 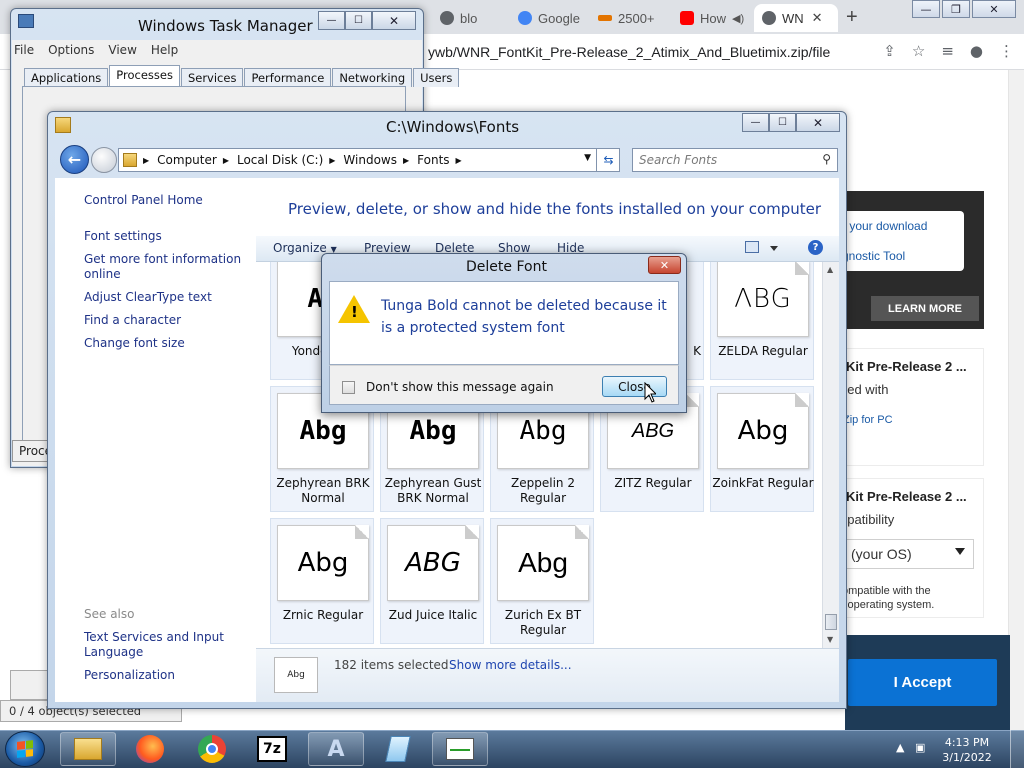 I want to click on taskbar-explorer, so click(x=88, y=749).